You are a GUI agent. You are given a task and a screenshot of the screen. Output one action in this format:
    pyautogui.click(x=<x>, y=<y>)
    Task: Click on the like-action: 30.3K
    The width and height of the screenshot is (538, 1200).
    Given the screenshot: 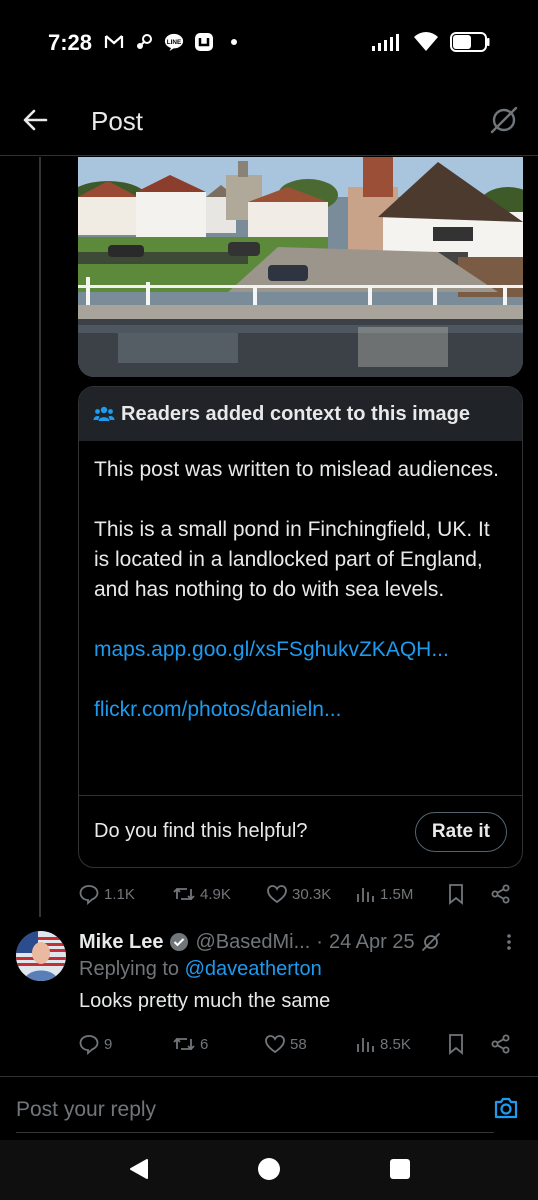 What is the action you would take?
    pyautogui.click(x=298, y=894)
    